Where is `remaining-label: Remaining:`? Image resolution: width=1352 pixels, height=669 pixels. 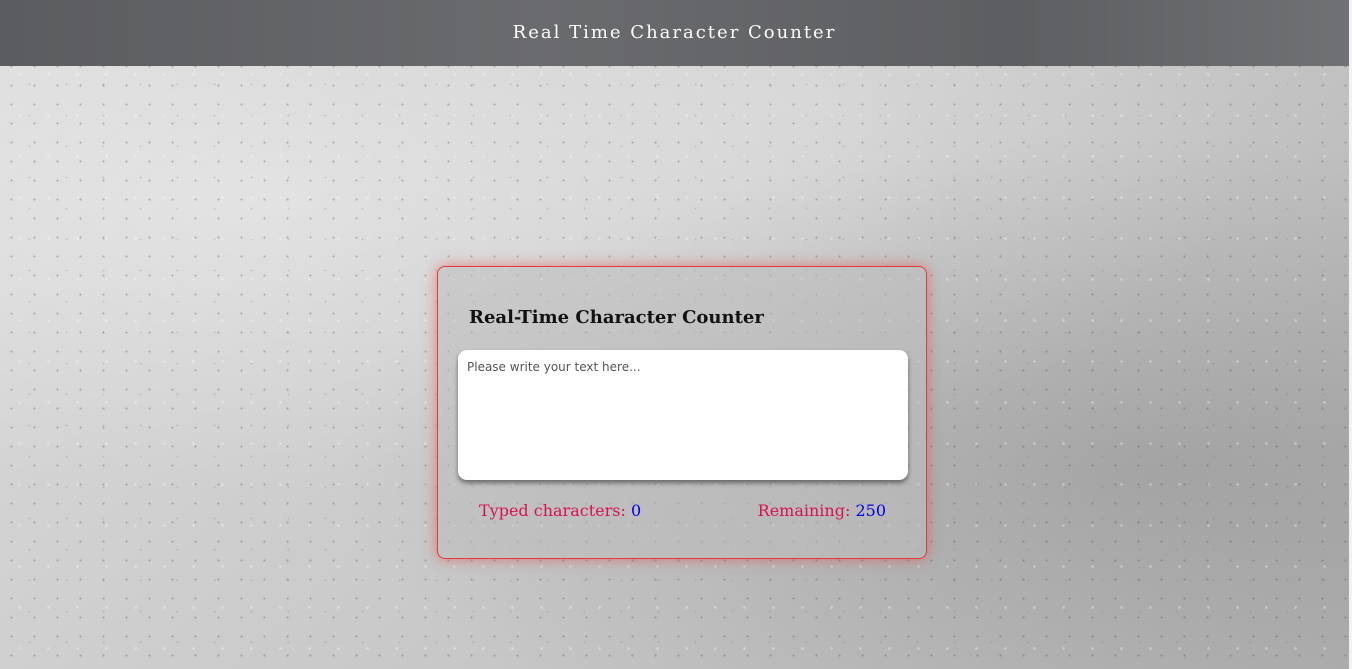 remaining-label: Remaining: is located at coordinates (804, 510).